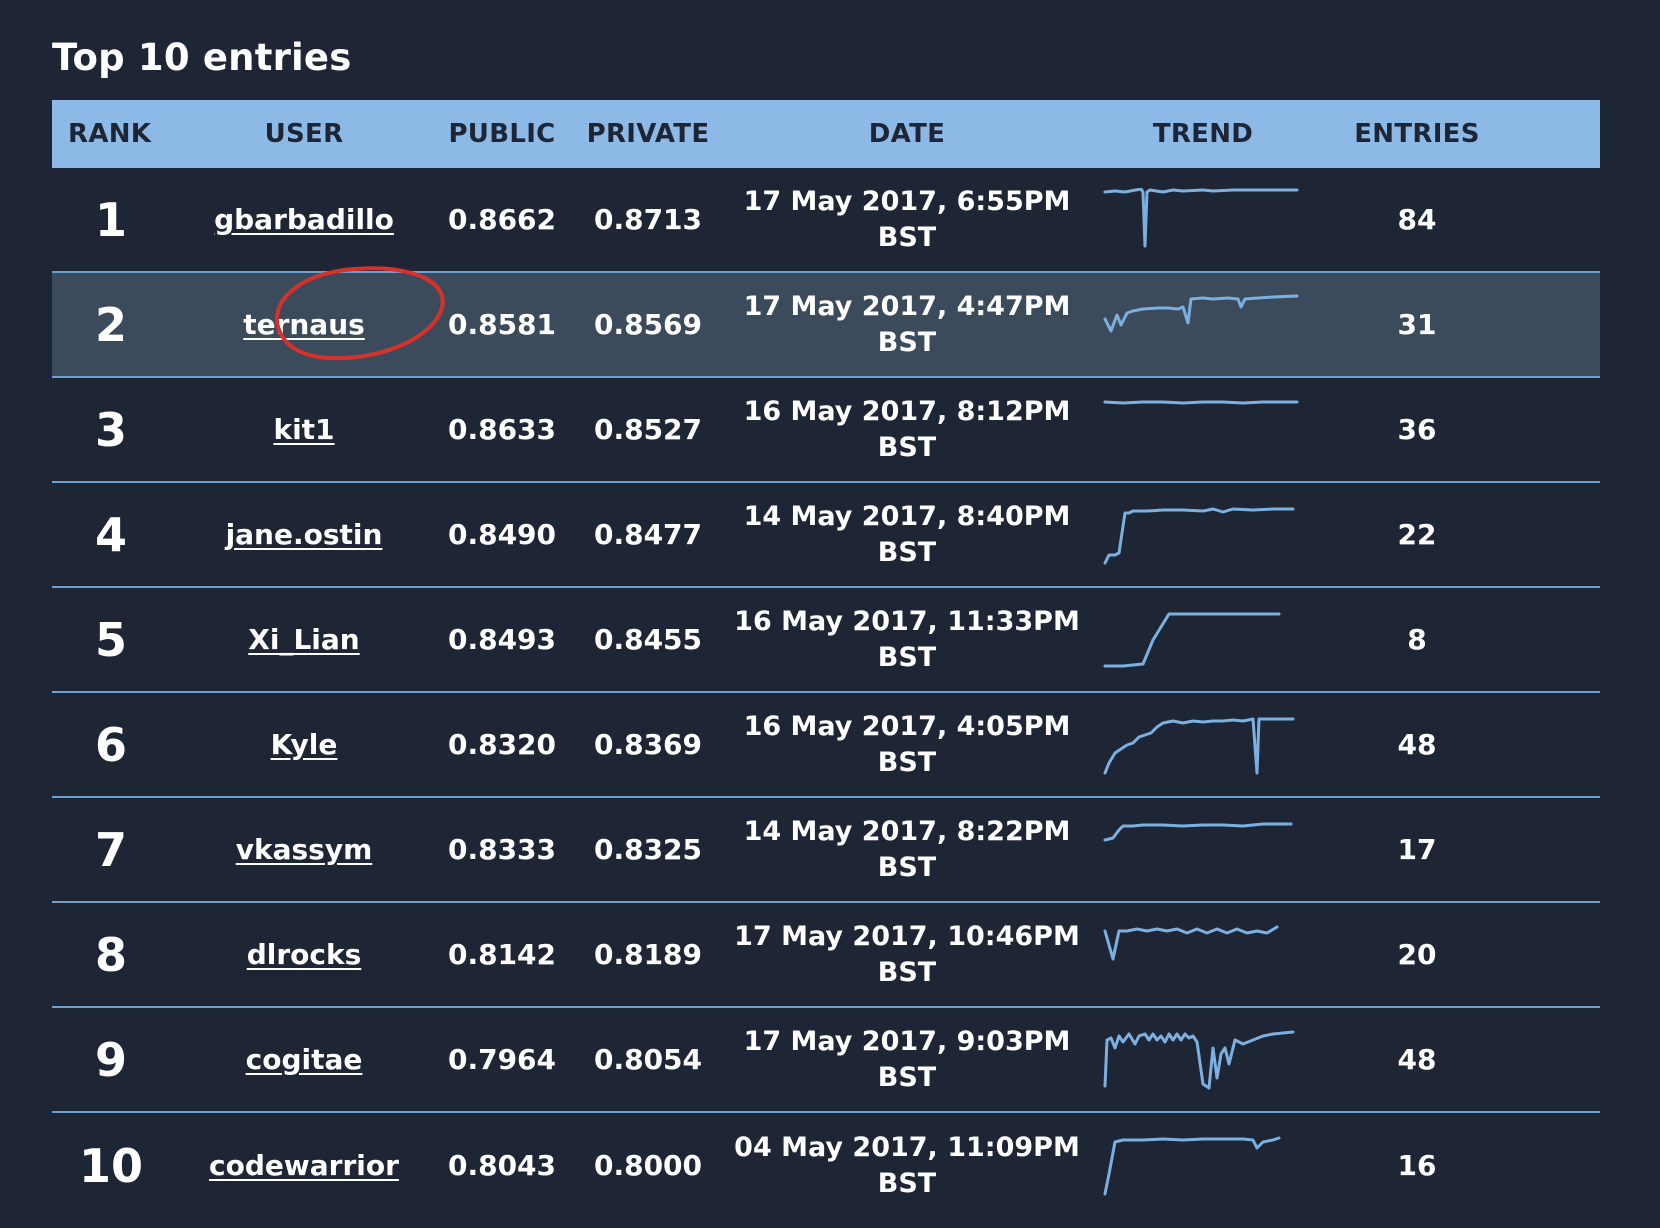  Describe the element at coordinates (110, 639) in the screenshot. I see `rank-number: 5` at that location.